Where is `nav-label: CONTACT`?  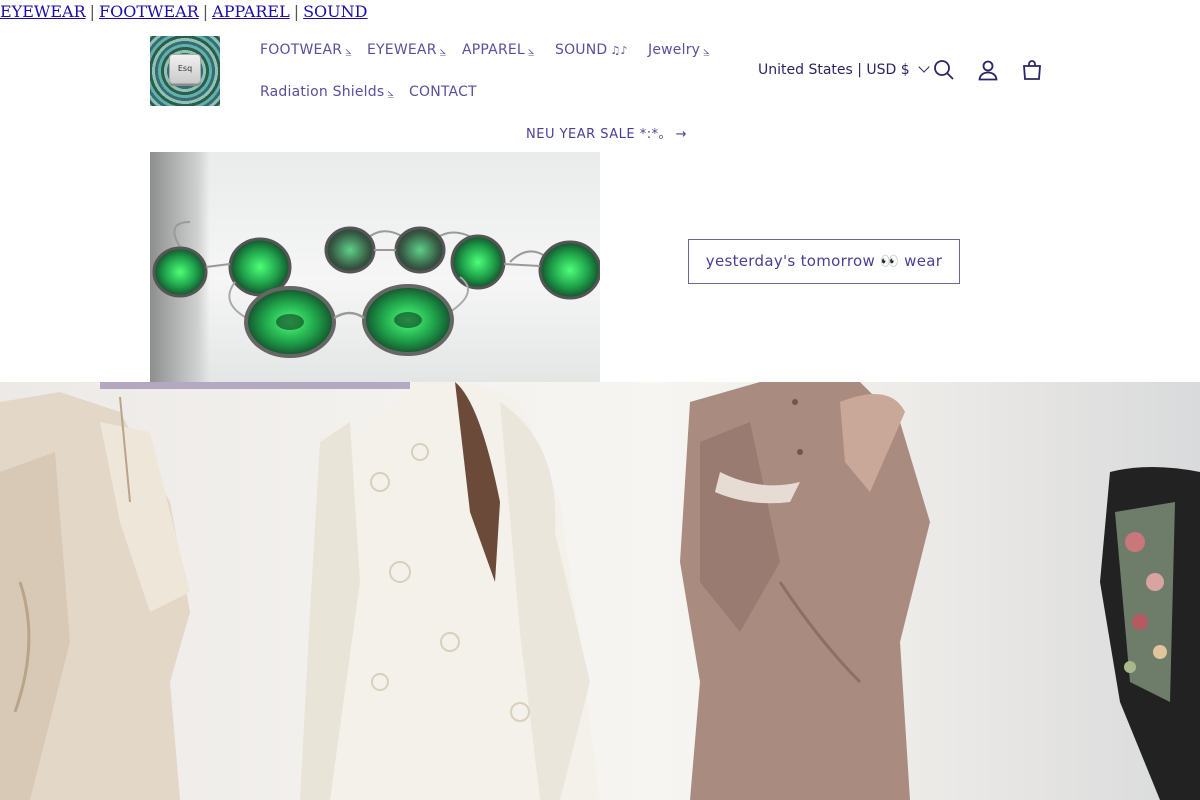 nav-label: CONTACT is located at coordinates (443, 92).